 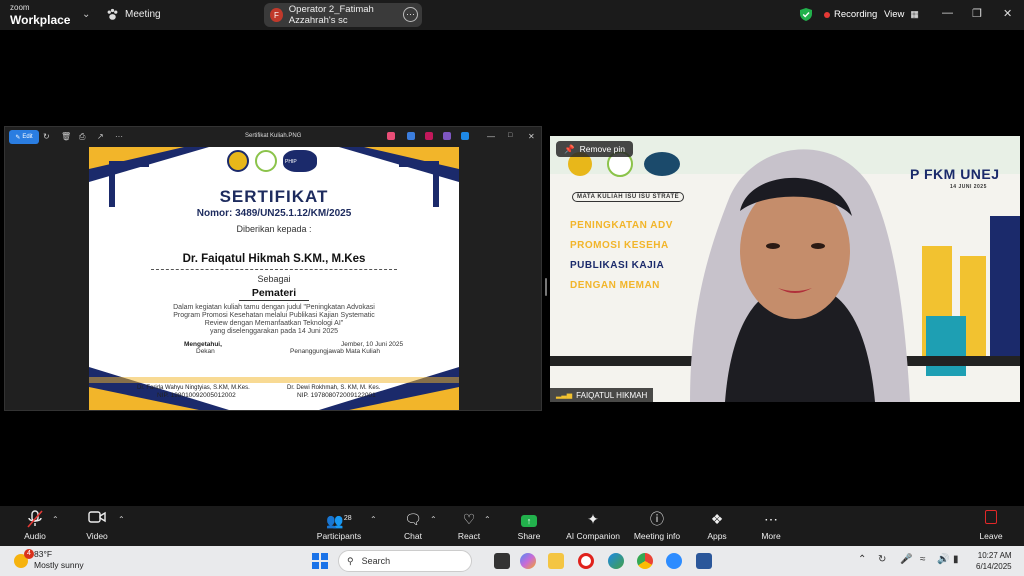 What do you see at coordinates (502, 561) in the screenshot?
I see `task-view-icon` at bounding box center [502, 561].